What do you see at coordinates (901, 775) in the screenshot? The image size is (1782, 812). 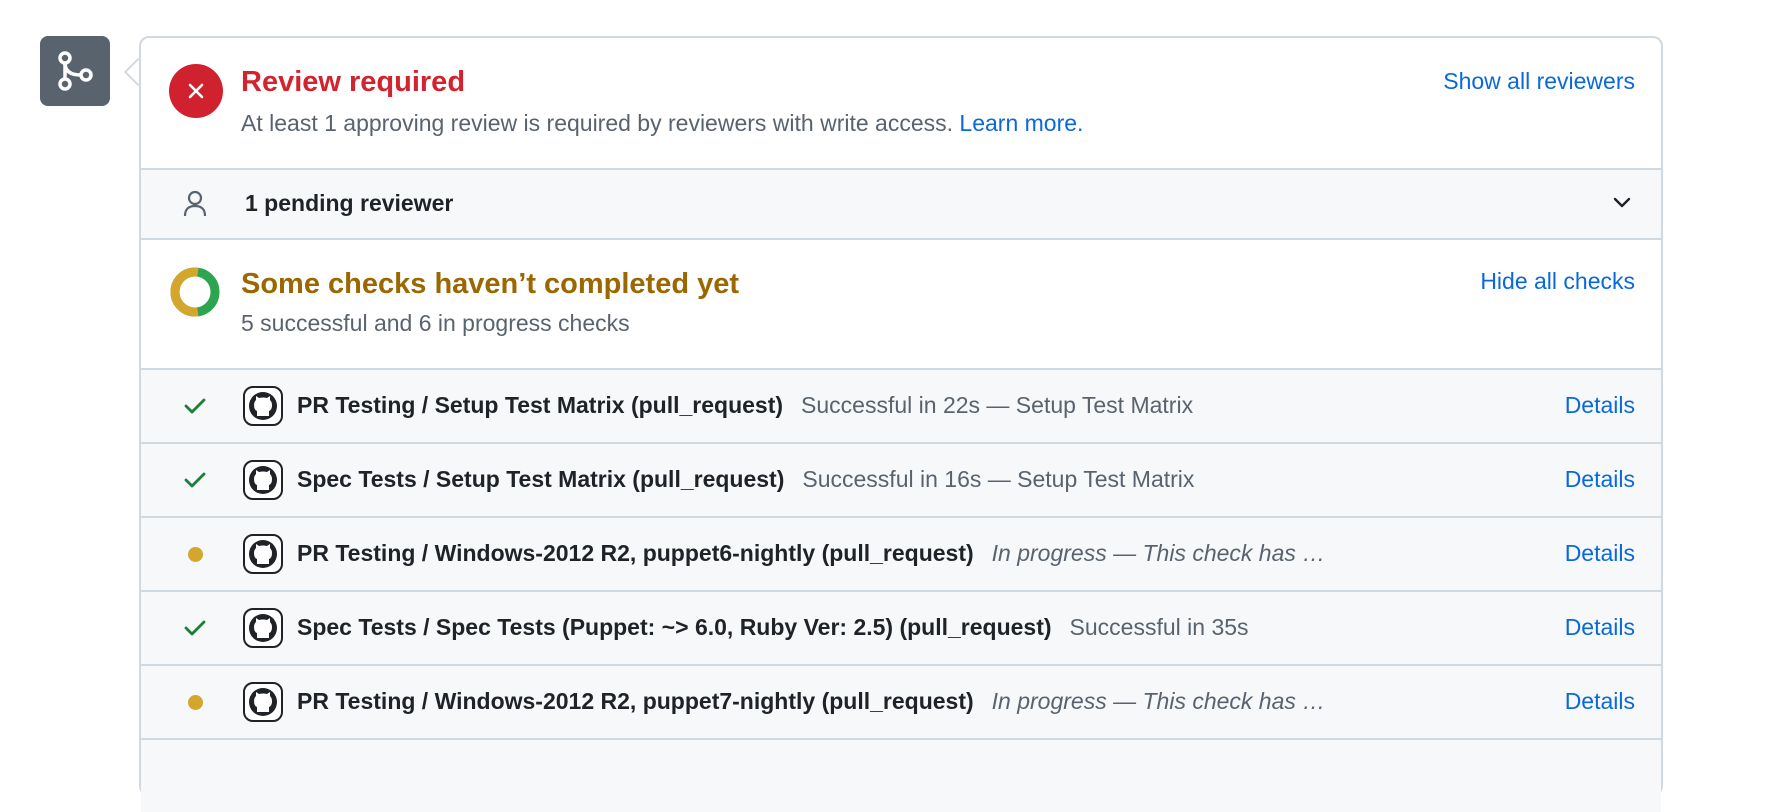 I see `check-row` at bounding box center [901, 775].